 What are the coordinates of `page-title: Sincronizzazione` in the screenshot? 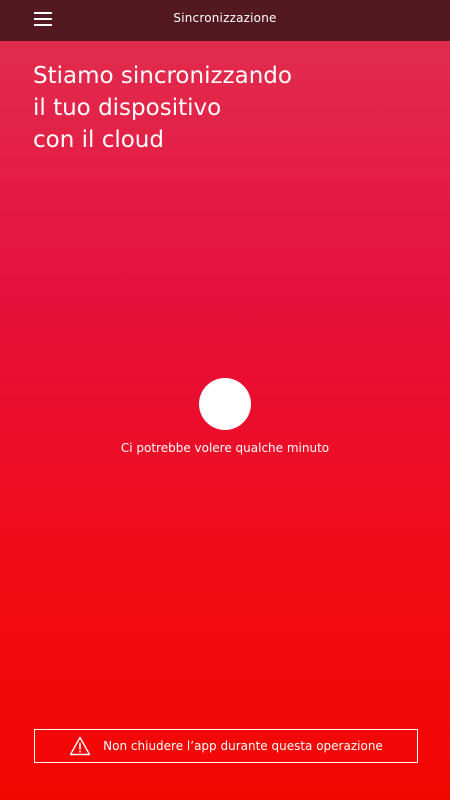 It's located at (225, 18).